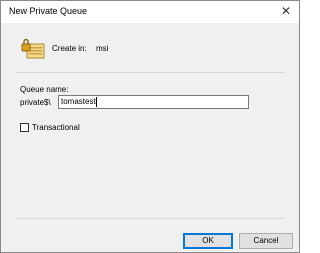 This screenshot has width=320, height=253. Describe the element at coordinates (208, 241) in the screenshot. I see `ok-button: OK` at that location.